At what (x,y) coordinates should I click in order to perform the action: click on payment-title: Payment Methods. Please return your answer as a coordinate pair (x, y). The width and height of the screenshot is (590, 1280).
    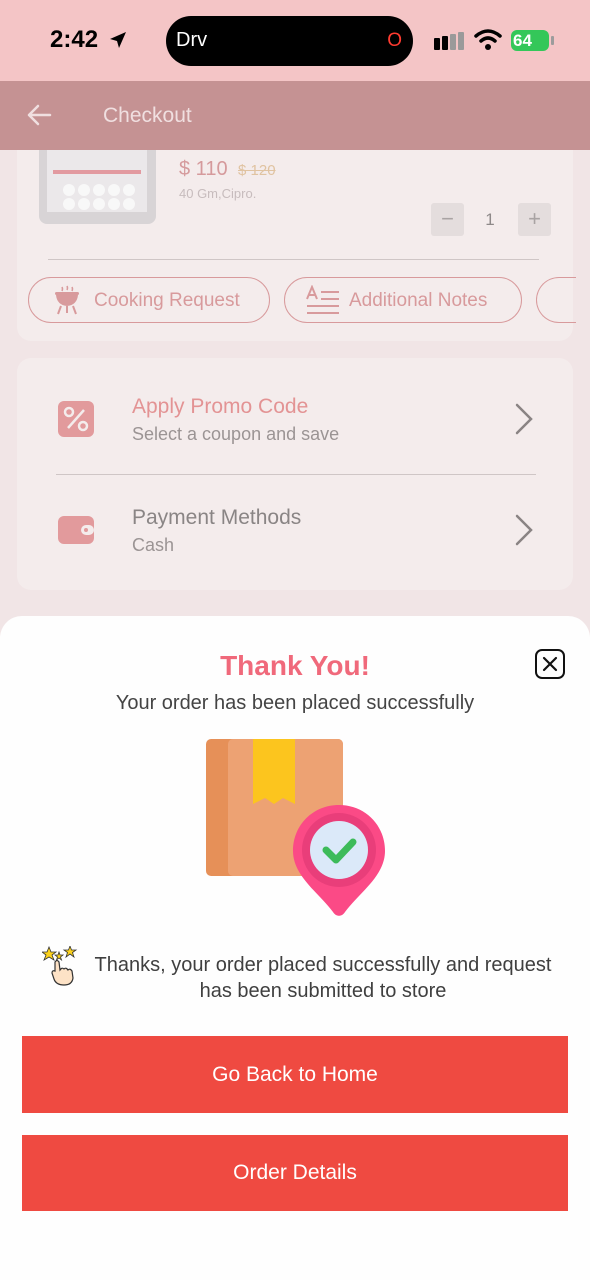
    Looking at the image, I should click on (216, 518).